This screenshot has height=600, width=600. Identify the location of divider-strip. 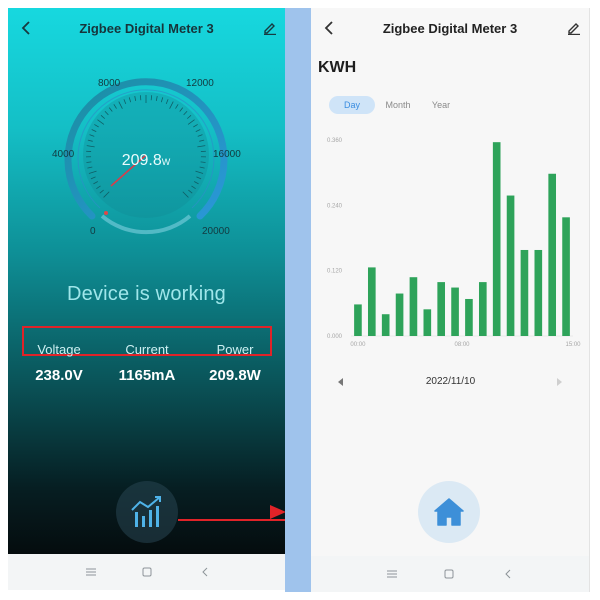
(298, 300).